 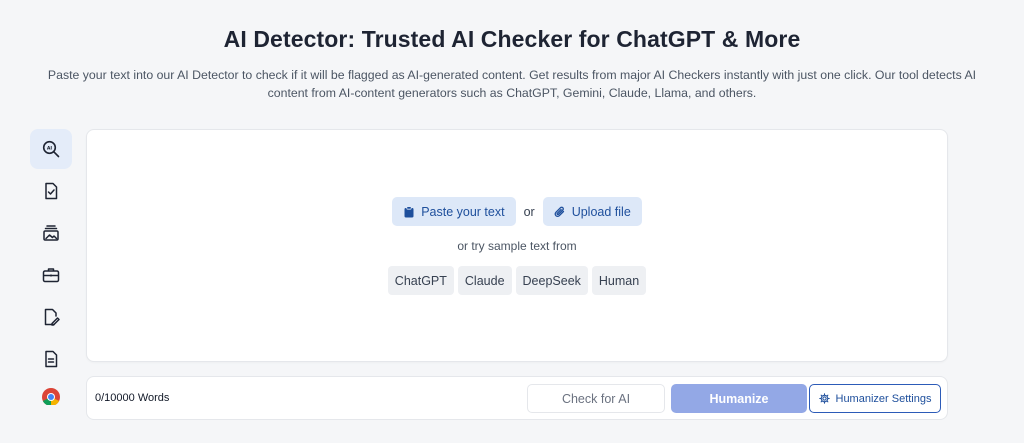 I want to click on upload-file-button: Upload file, so click(x=592, y=211).